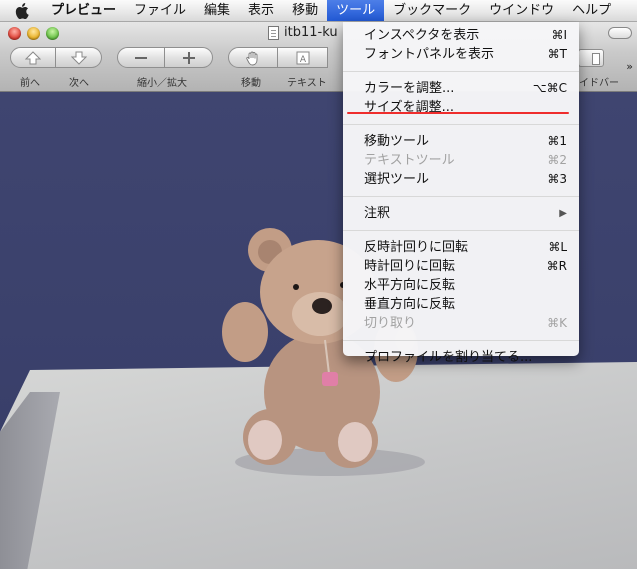  Describe the element at coordinates (305, 10) in the screenshot. I see `menu-go: 移動` at that location.